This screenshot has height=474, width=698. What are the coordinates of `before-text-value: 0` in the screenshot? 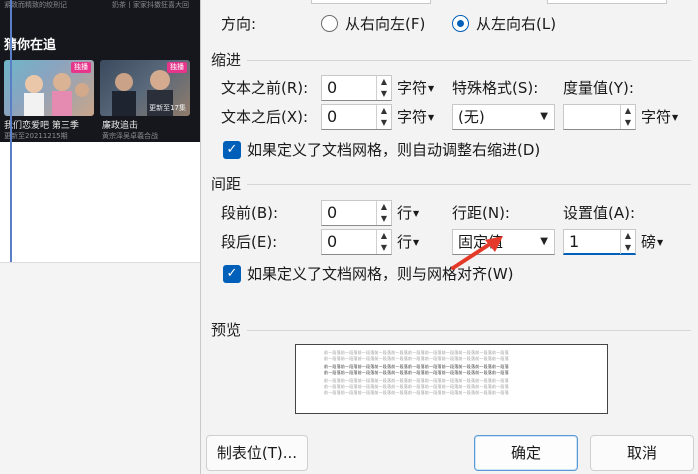 It's located at (332, 88).